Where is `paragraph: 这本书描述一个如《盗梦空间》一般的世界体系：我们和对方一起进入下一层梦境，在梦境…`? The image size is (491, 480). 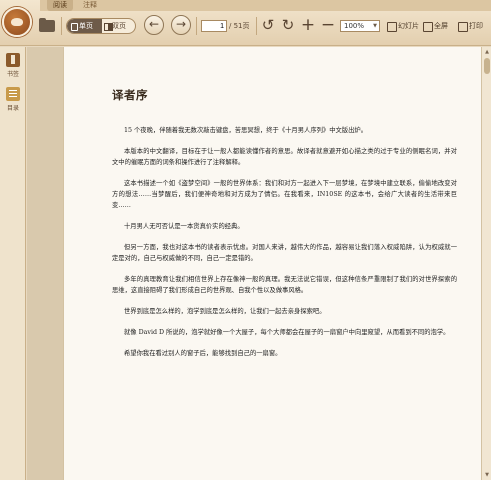 paragraph: 这本书描述一个如《盗梦空间》一般的世界体系：我们和对方一起进入下一层梦境，在梦境… is located at coordinates (284, 194).